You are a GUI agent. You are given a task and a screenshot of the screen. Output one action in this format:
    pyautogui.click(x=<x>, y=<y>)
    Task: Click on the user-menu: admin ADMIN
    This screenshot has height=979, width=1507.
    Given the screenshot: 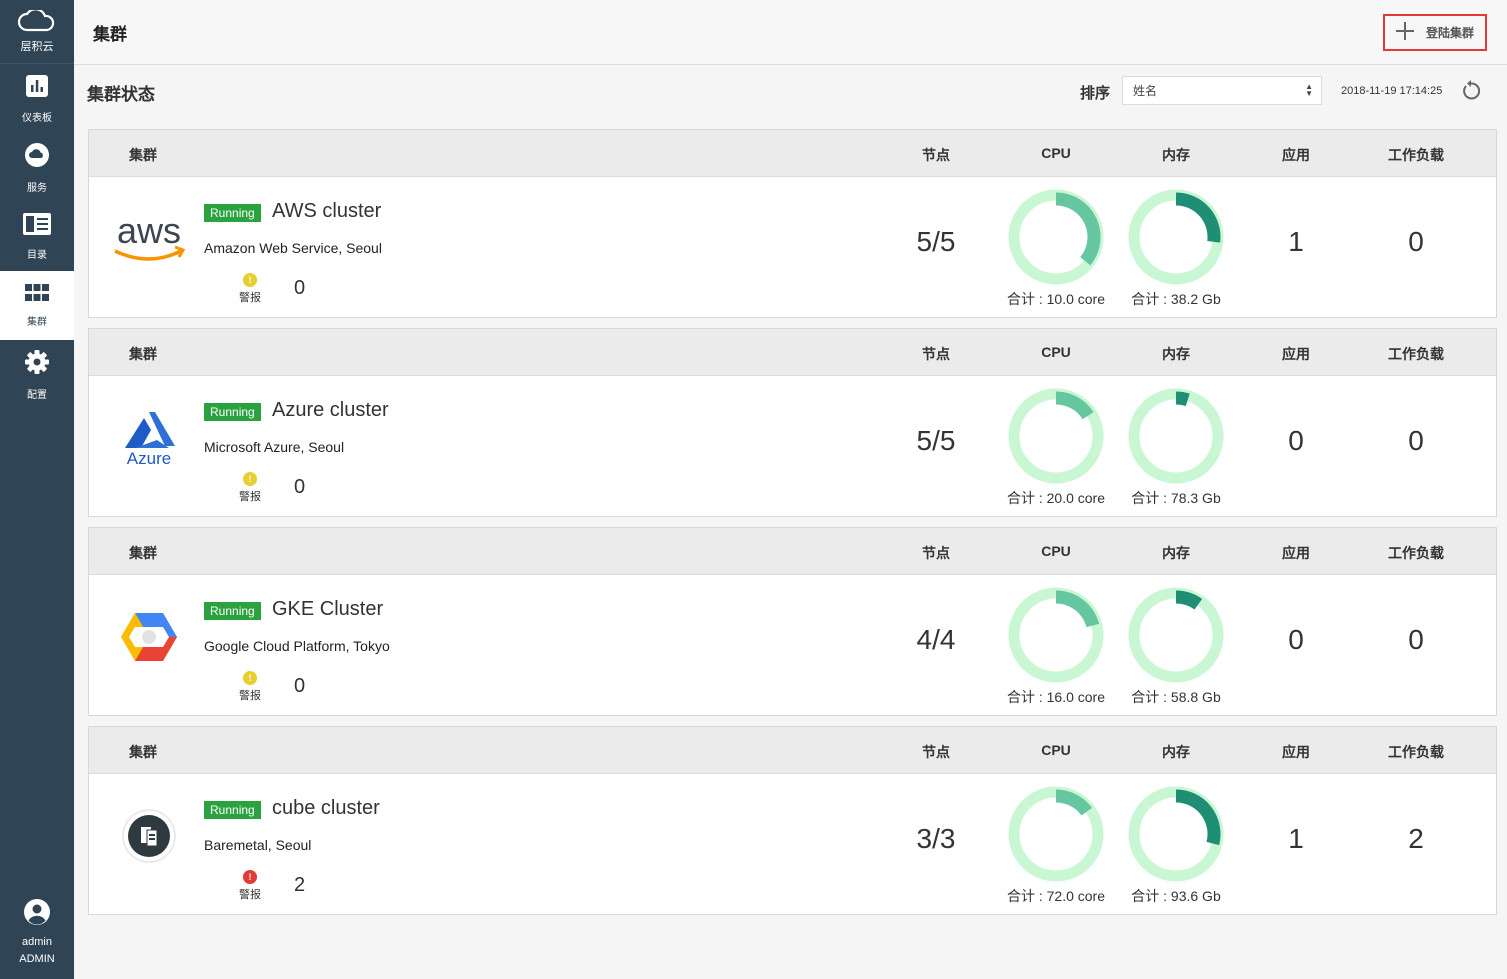 What is the action you would take?
    pyautogui.click(x=37, y=931)
    